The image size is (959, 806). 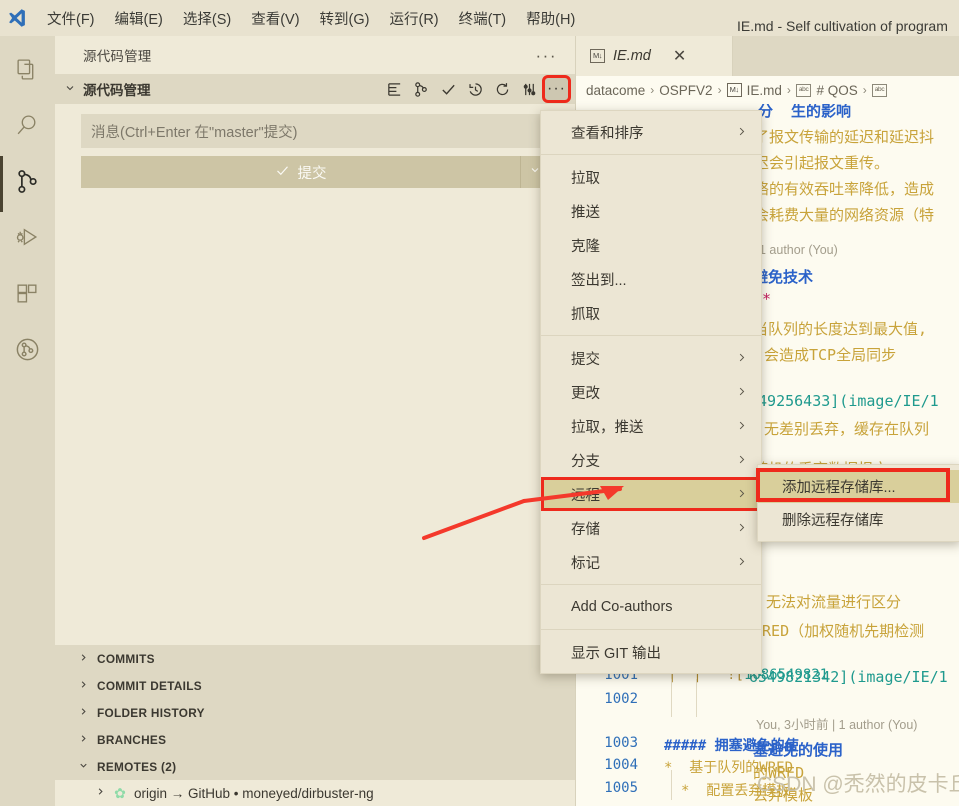 I want to click on sidebar-section-commits: COMMITS, so click(x=315, y=658).